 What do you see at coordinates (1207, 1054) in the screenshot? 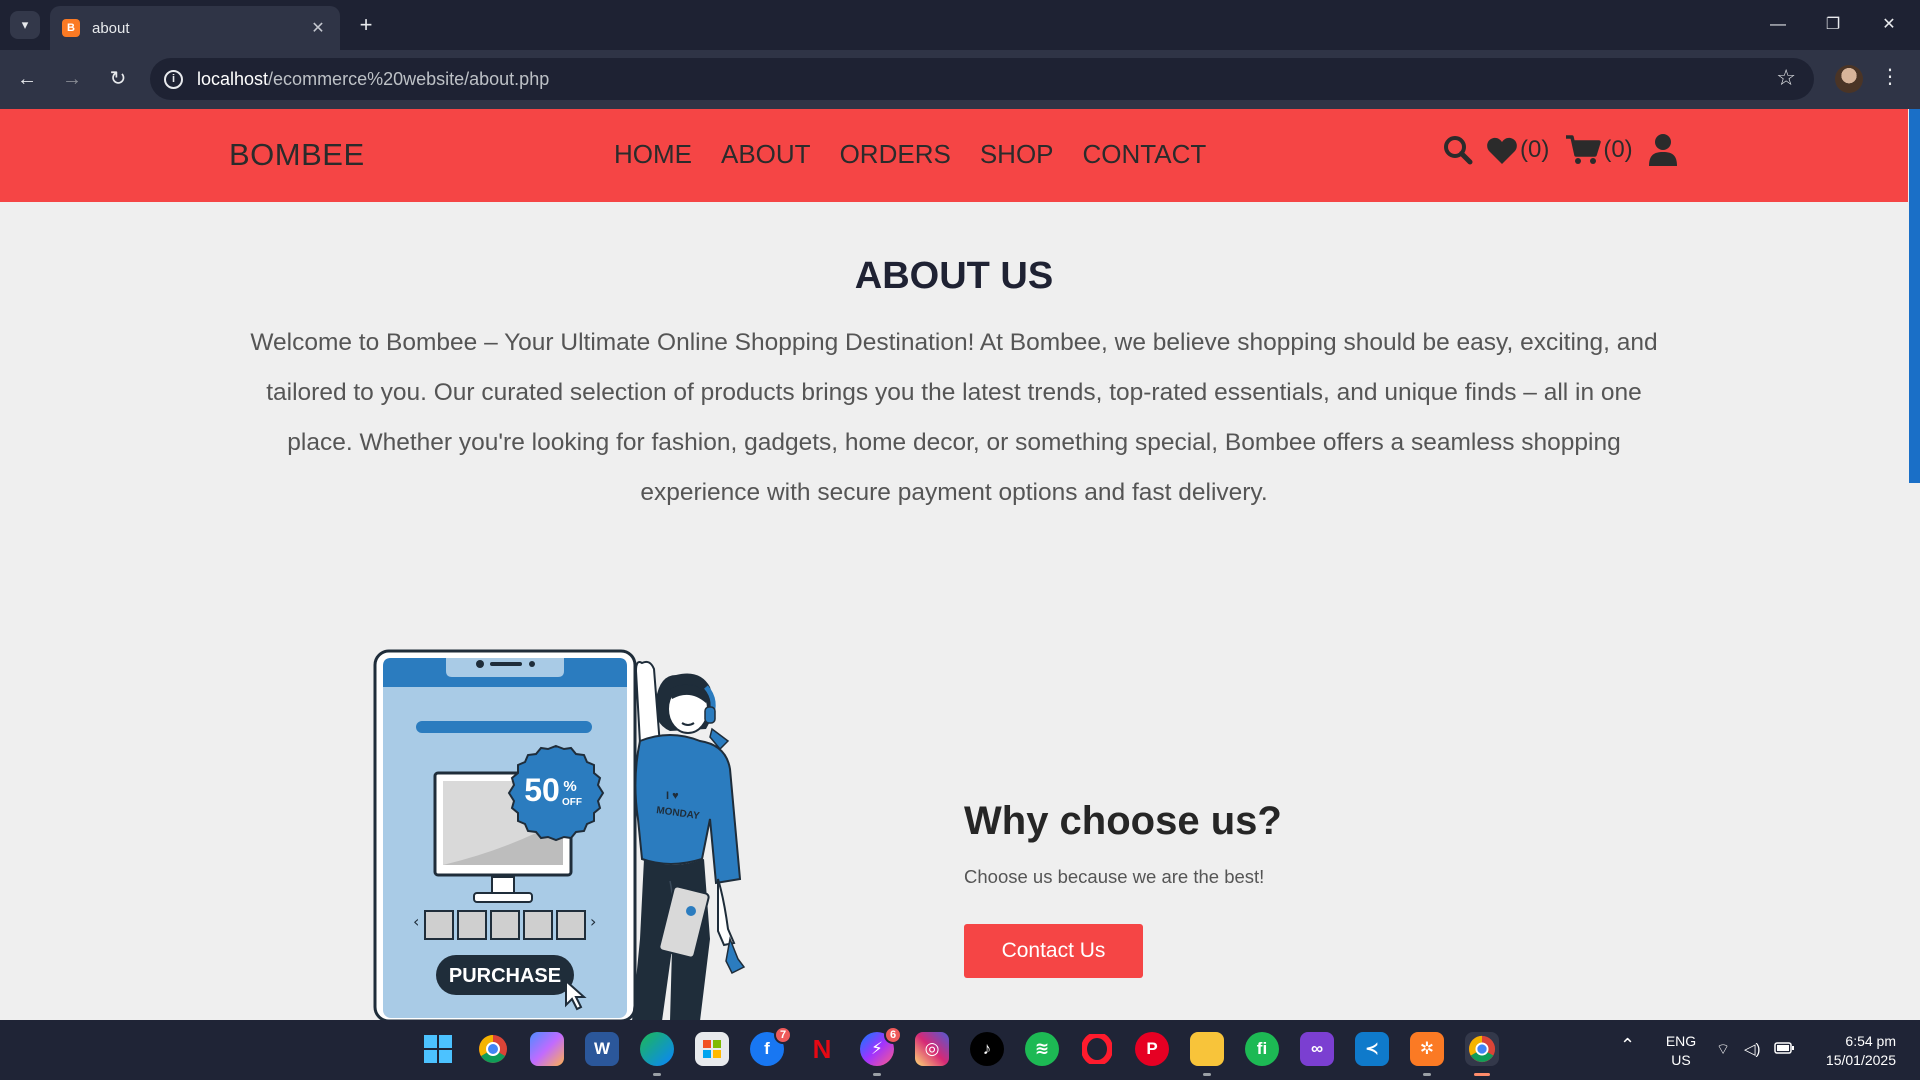
I see `file-explorer-icon` at bounding box center [1207, 1054].